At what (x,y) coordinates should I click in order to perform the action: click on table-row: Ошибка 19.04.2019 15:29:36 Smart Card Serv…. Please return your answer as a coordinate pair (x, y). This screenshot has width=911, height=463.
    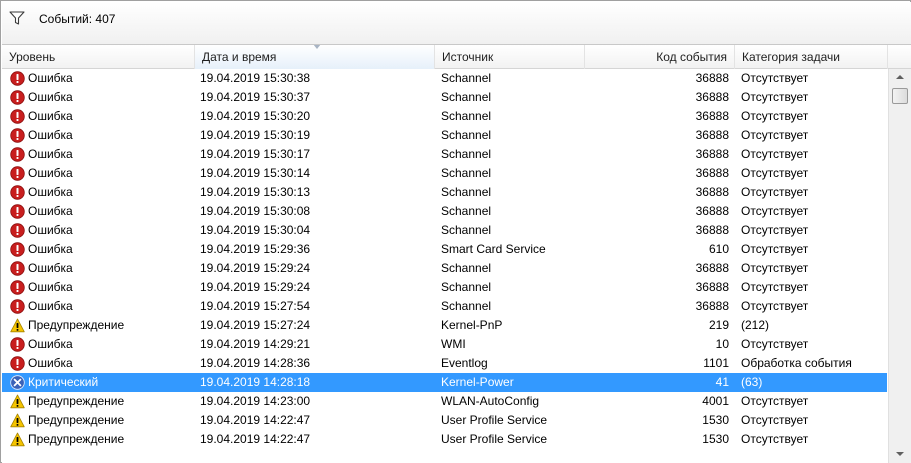
    Looking at the image, I should click on (444, 249).